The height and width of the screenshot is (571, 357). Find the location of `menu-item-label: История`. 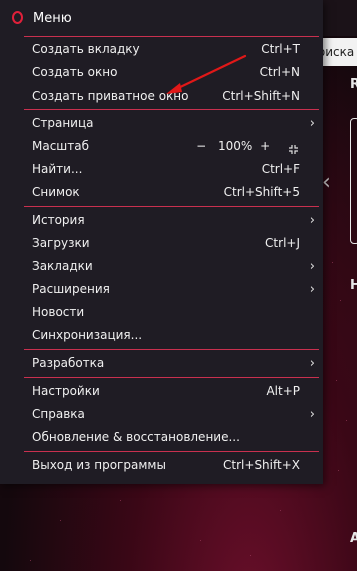

menu-item-label: История is located at coordinates (58, 220).